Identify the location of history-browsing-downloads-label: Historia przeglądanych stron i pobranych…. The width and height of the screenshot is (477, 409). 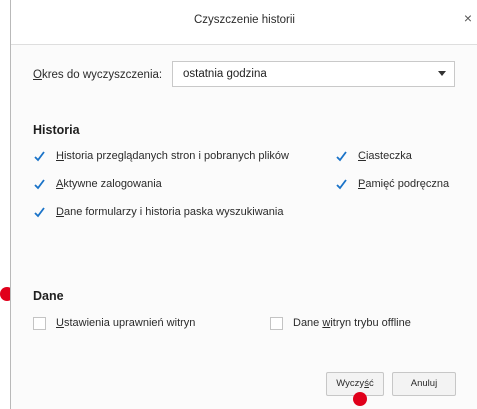
(172, 156).